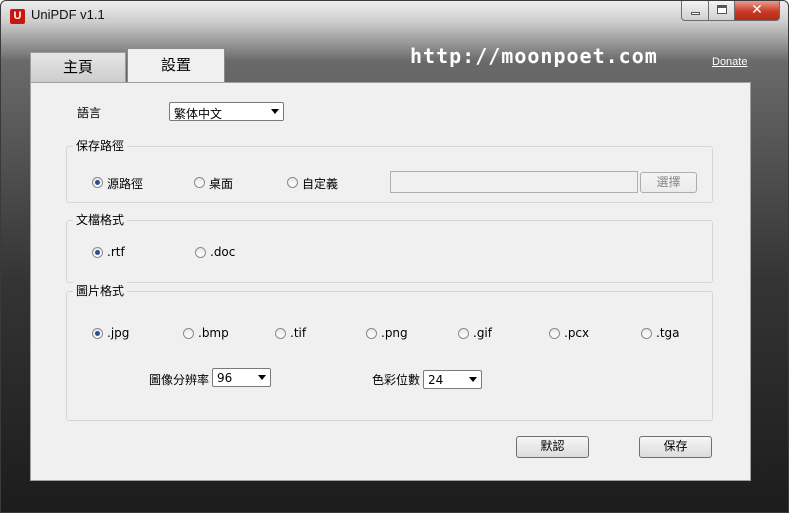  What do you see at coordinates (394, 333) in the screenshot?
I see `radio-label: .png` at bounding box center [394, 333].